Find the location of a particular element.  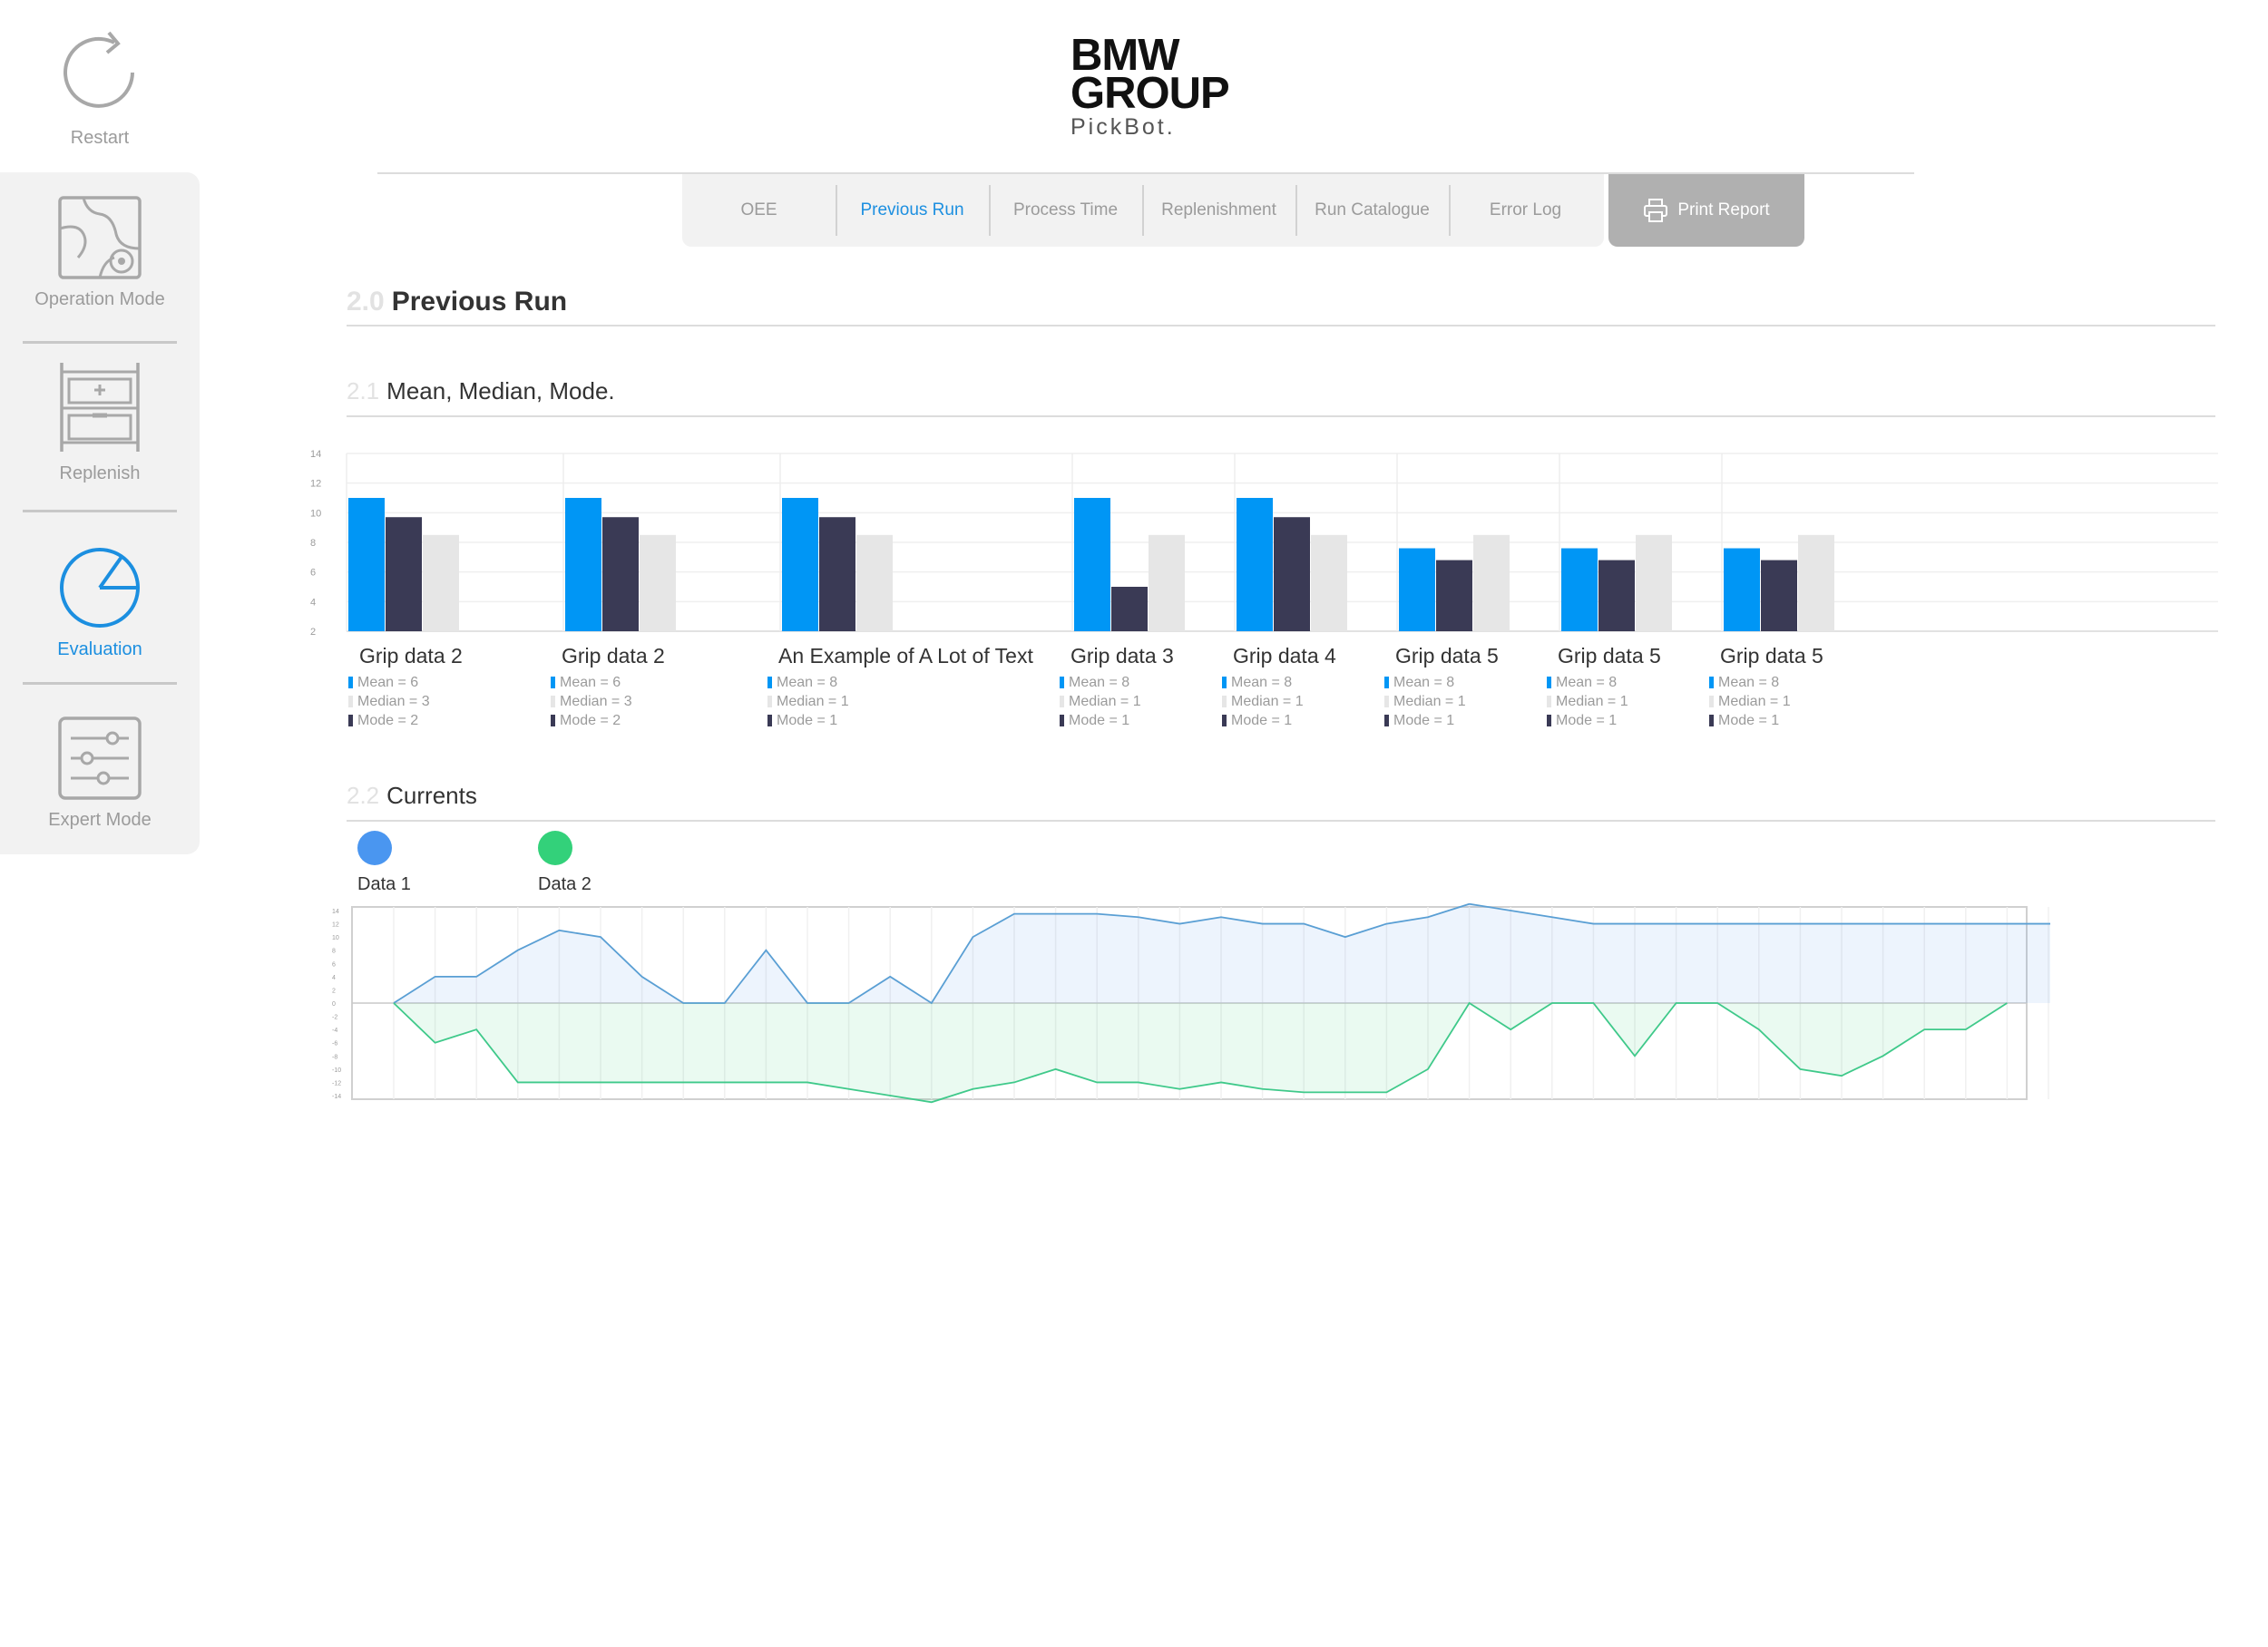

tab-replenishment: Replenishment is located at coordinates (1218, 210).